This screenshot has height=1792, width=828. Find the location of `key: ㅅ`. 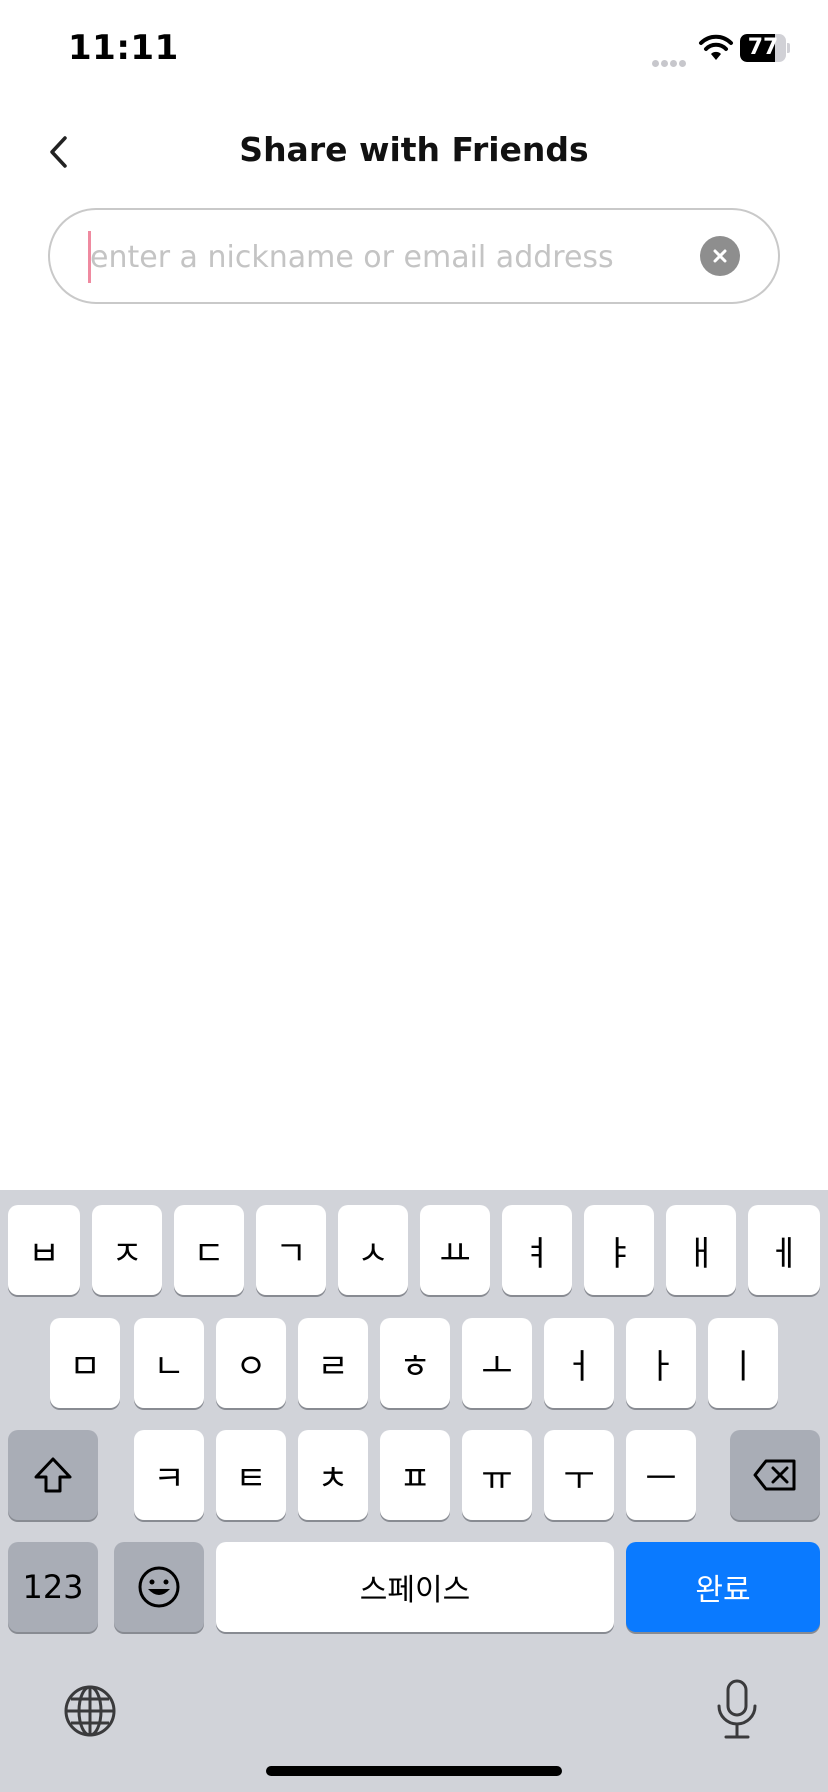

key: ㅅ is located at coordinates (373, 1250).